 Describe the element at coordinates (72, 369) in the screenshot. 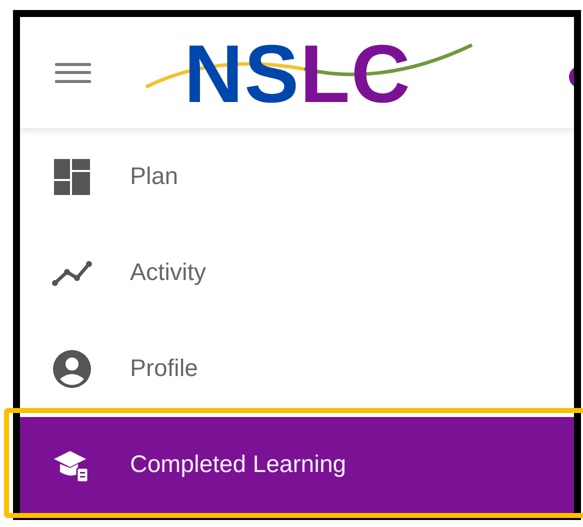

I see `account-icon` at that location.